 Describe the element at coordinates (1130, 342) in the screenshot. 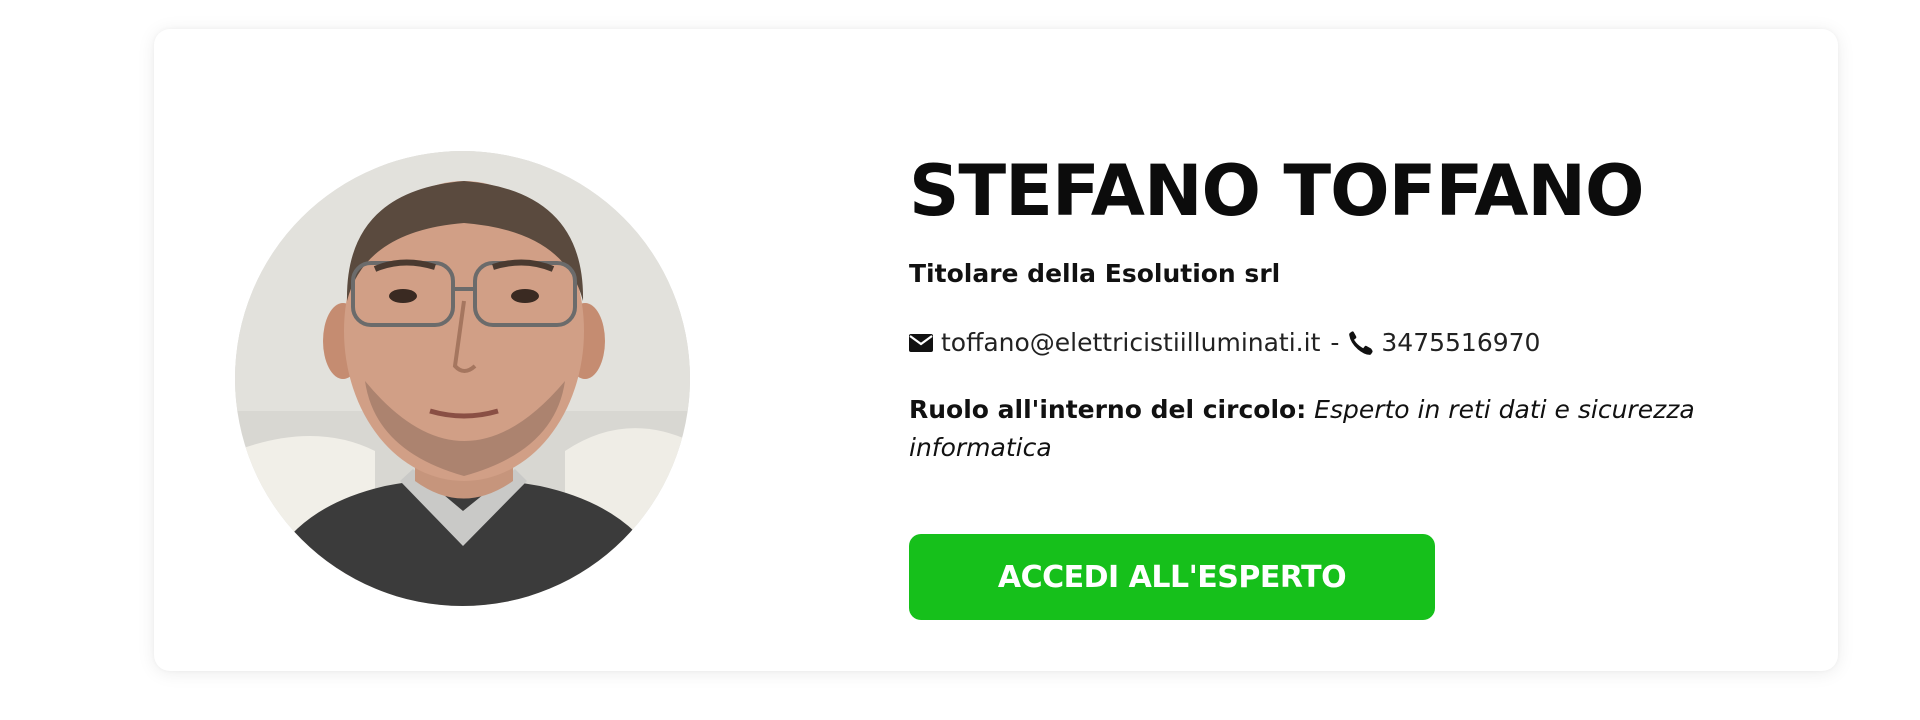

I see `email-link: toffano@elettricistiilluminati.it` at that location.